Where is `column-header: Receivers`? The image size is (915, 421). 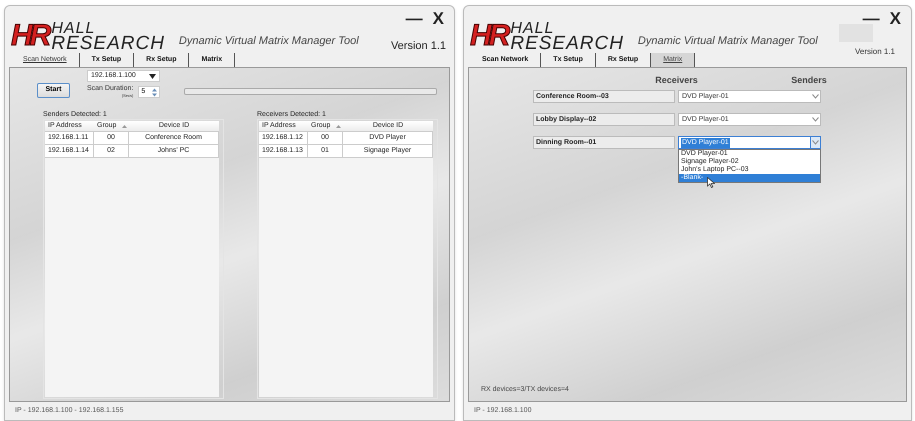
column-header: Receivers is located at coordinates (676, 80).